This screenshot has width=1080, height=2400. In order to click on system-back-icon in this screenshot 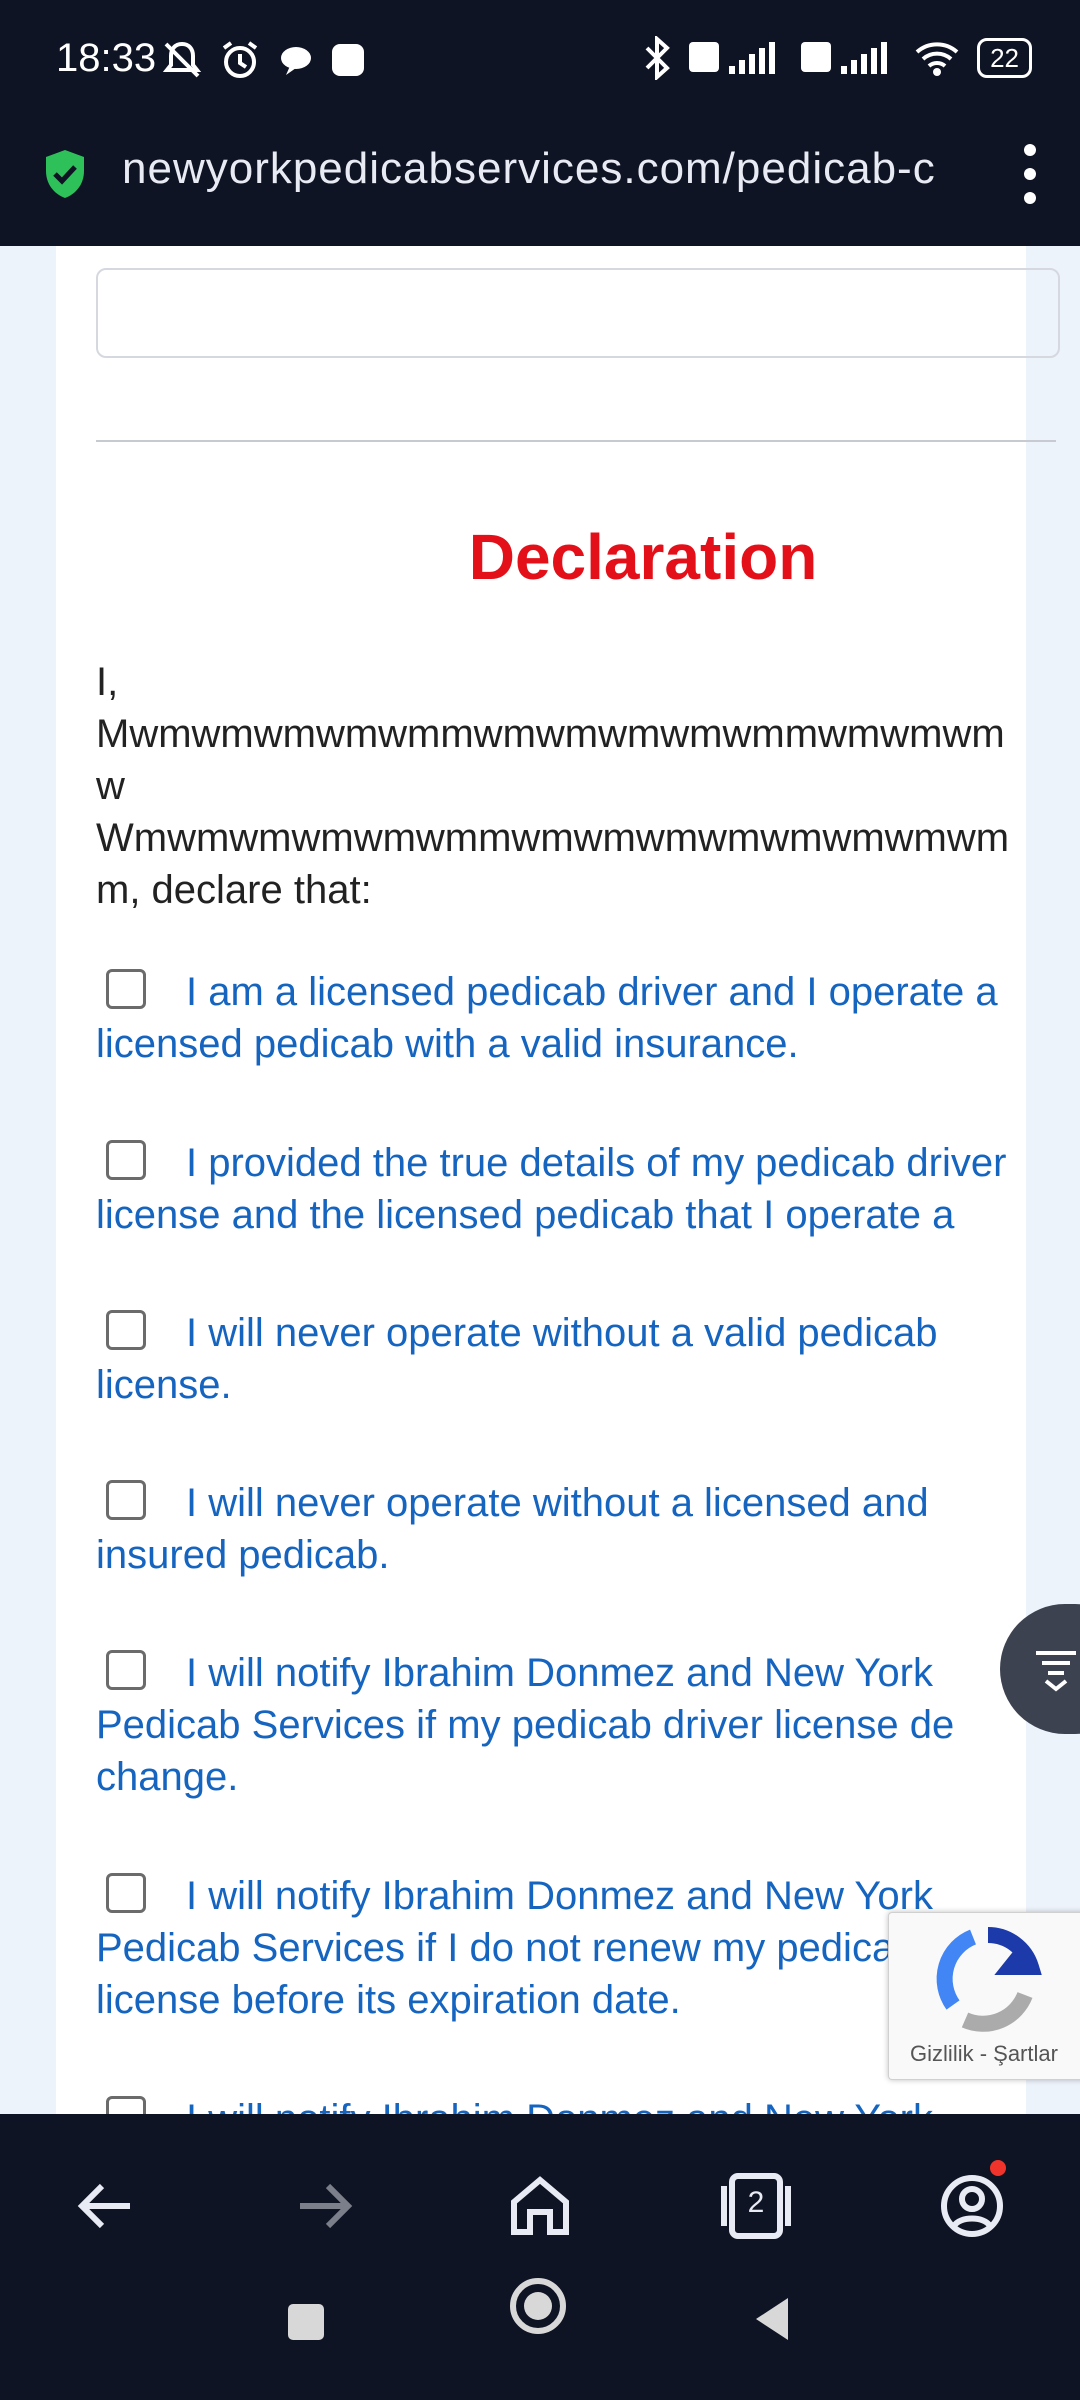, I will do `click(772, 2319)`.